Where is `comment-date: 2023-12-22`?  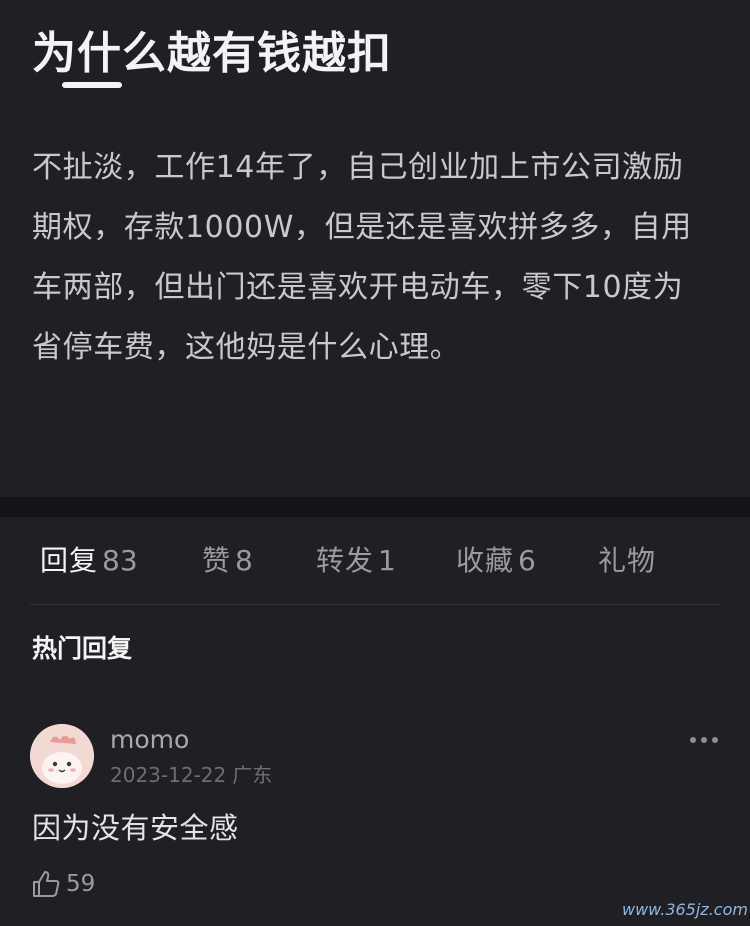
comment-date: 2023-12-22 is located at coordinates (168, 775).